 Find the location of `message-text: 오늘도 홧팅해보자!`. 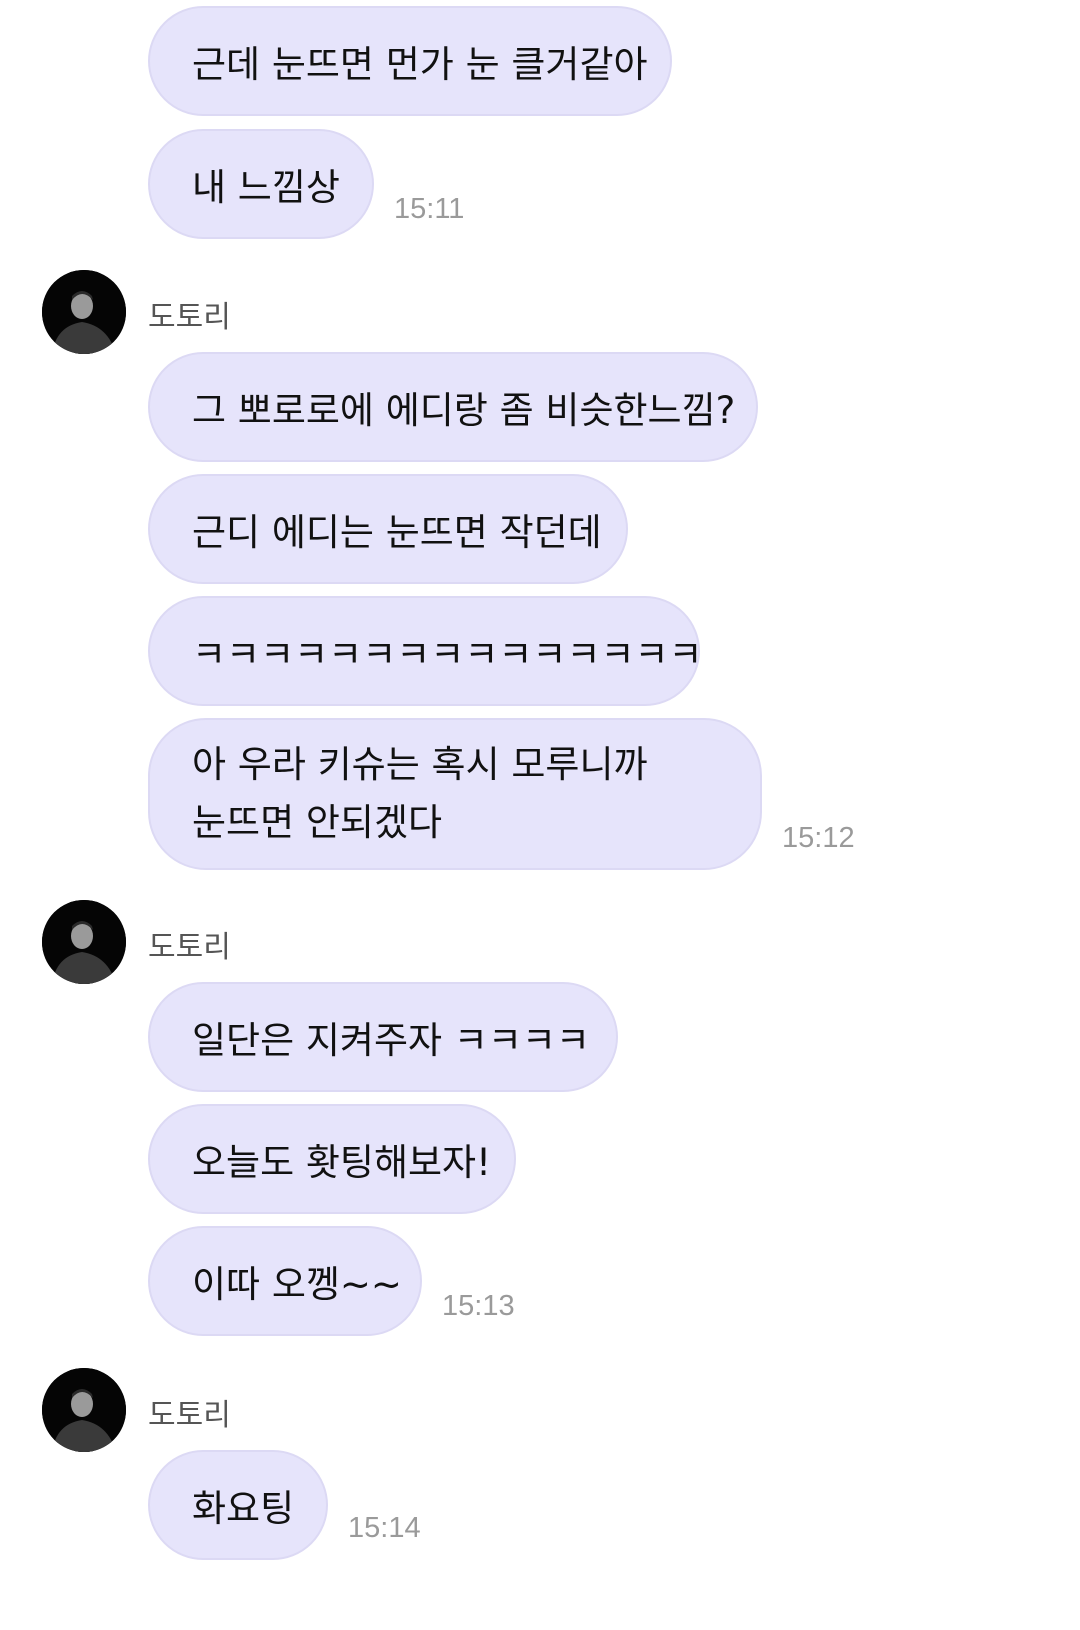

message-text: 오늘도 홧팅해보자! is located at coordinates (341, 1162).